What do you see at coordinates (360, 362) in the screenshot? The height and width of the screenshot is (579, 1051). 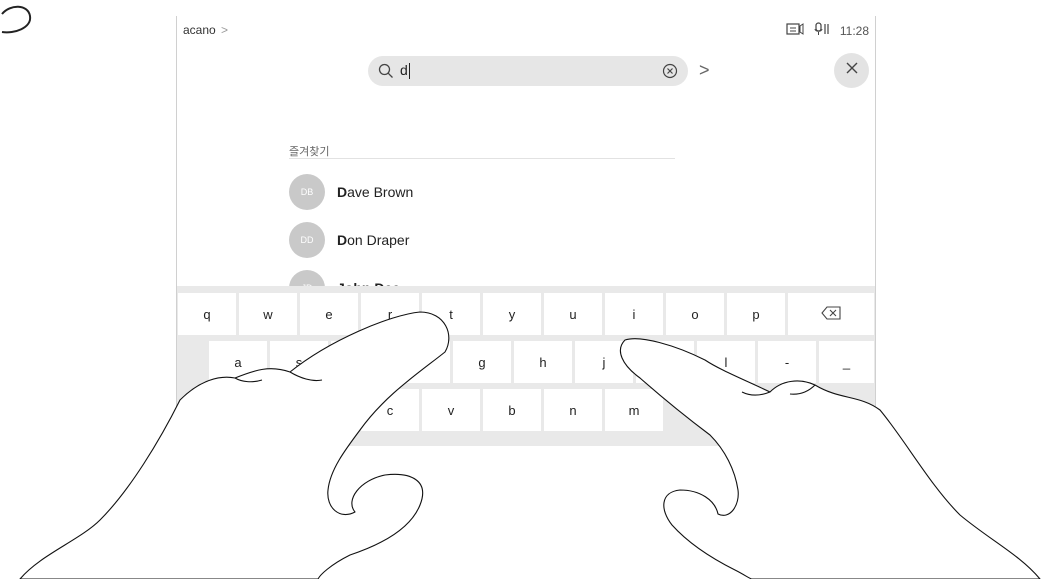 I see `key-d: d` at bounding box center [360, 362].